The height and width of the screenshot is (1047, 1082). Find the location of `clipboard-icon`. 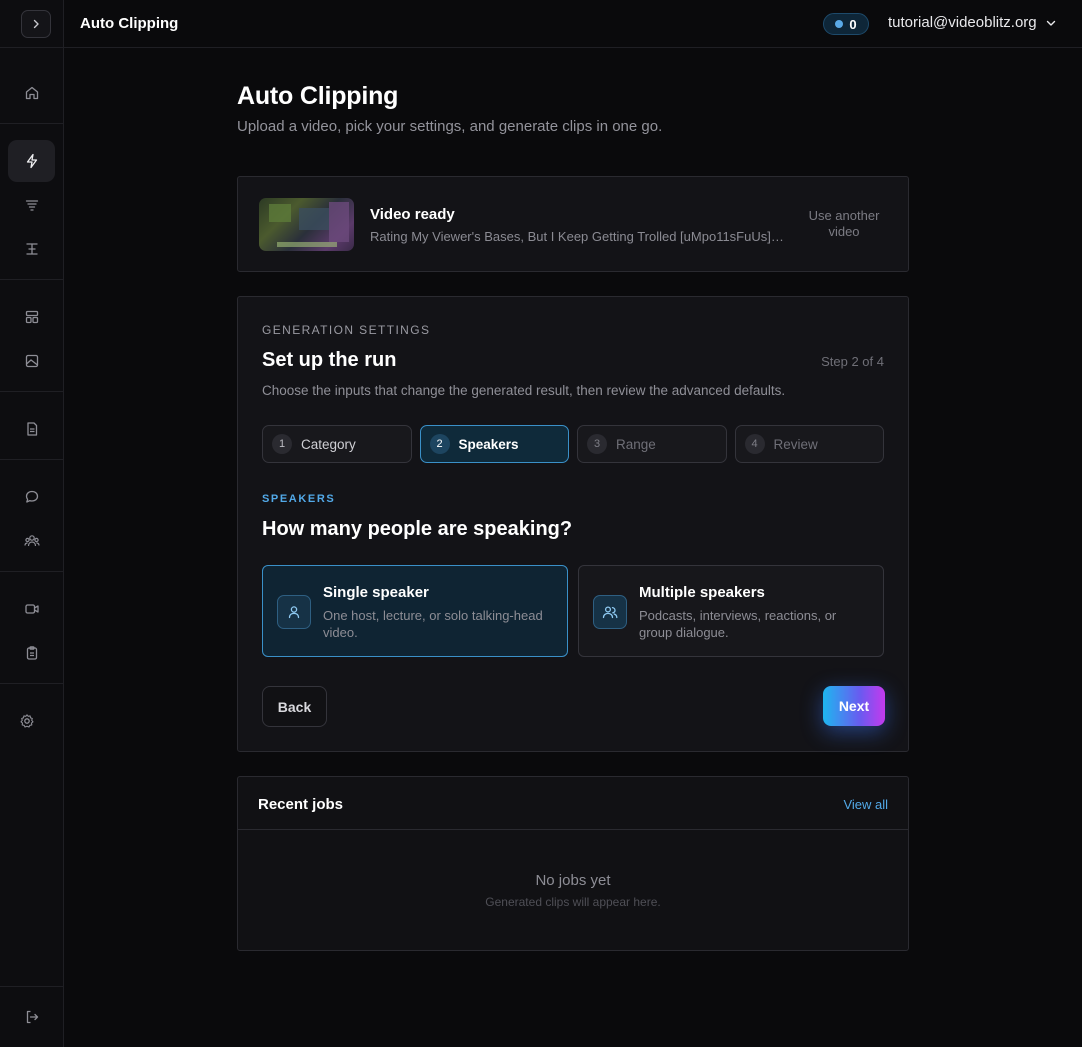

clipboard-icon is located at coordinates (31, 653).